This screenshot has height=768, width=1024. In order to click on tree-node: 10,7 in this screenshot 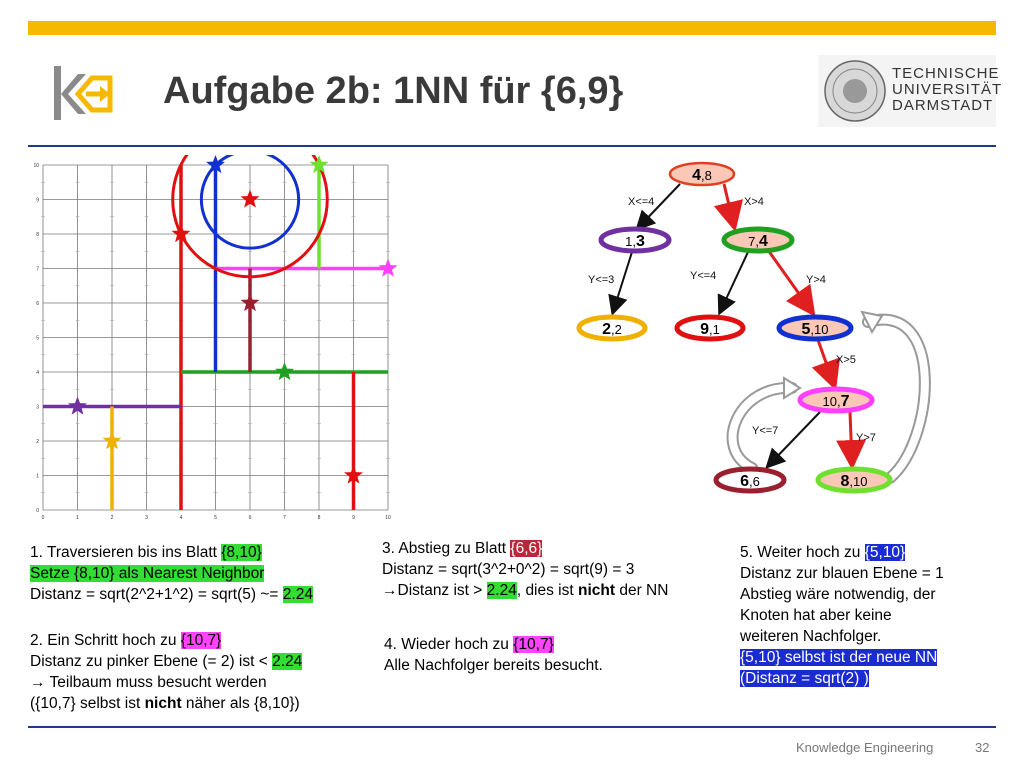, I will do `click(836, 400)`.